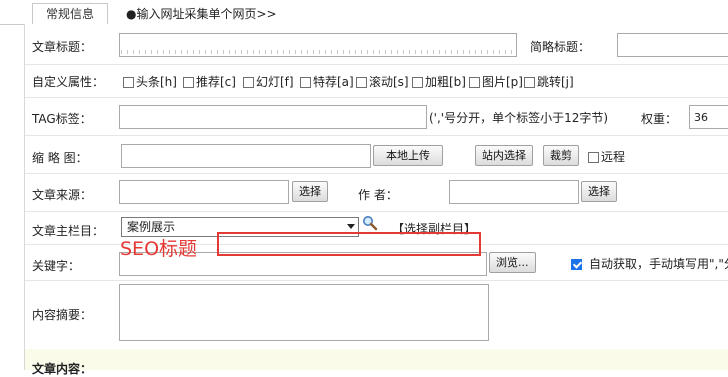  Describe the element at coordinates (599, 191) in the screenshot. I see `author-select-button: 选择` at that location.